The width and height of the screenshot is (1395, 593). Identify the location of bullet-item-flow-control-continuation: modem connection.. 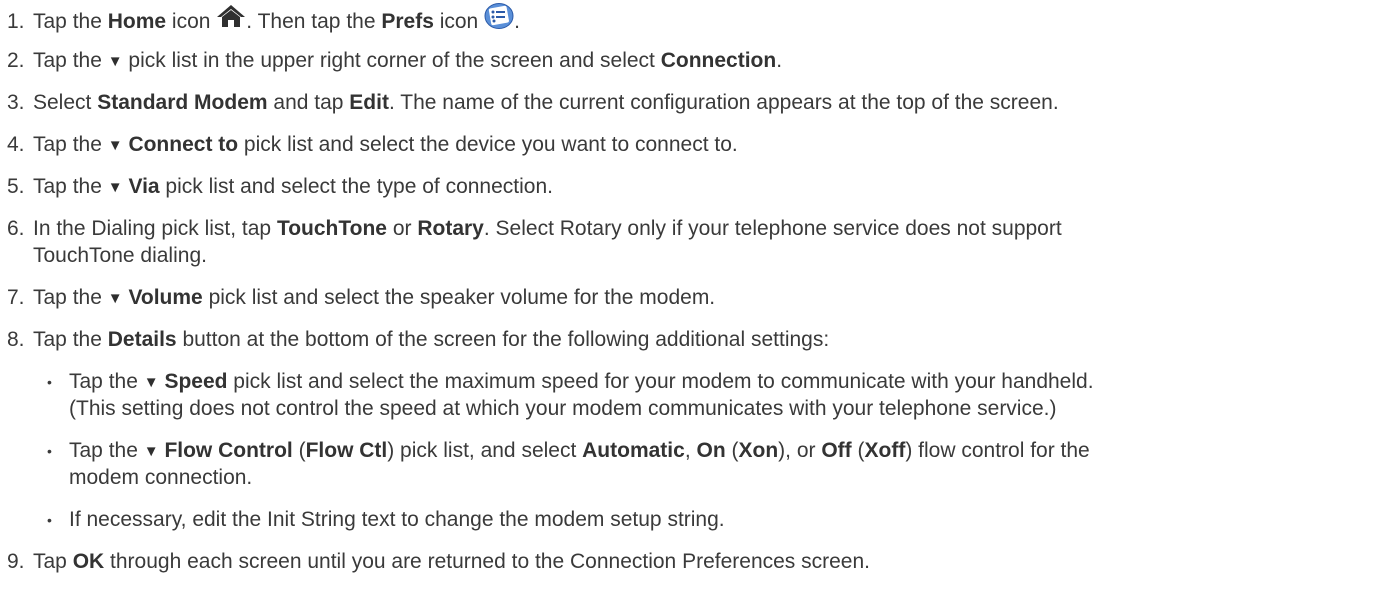
(161, 477).